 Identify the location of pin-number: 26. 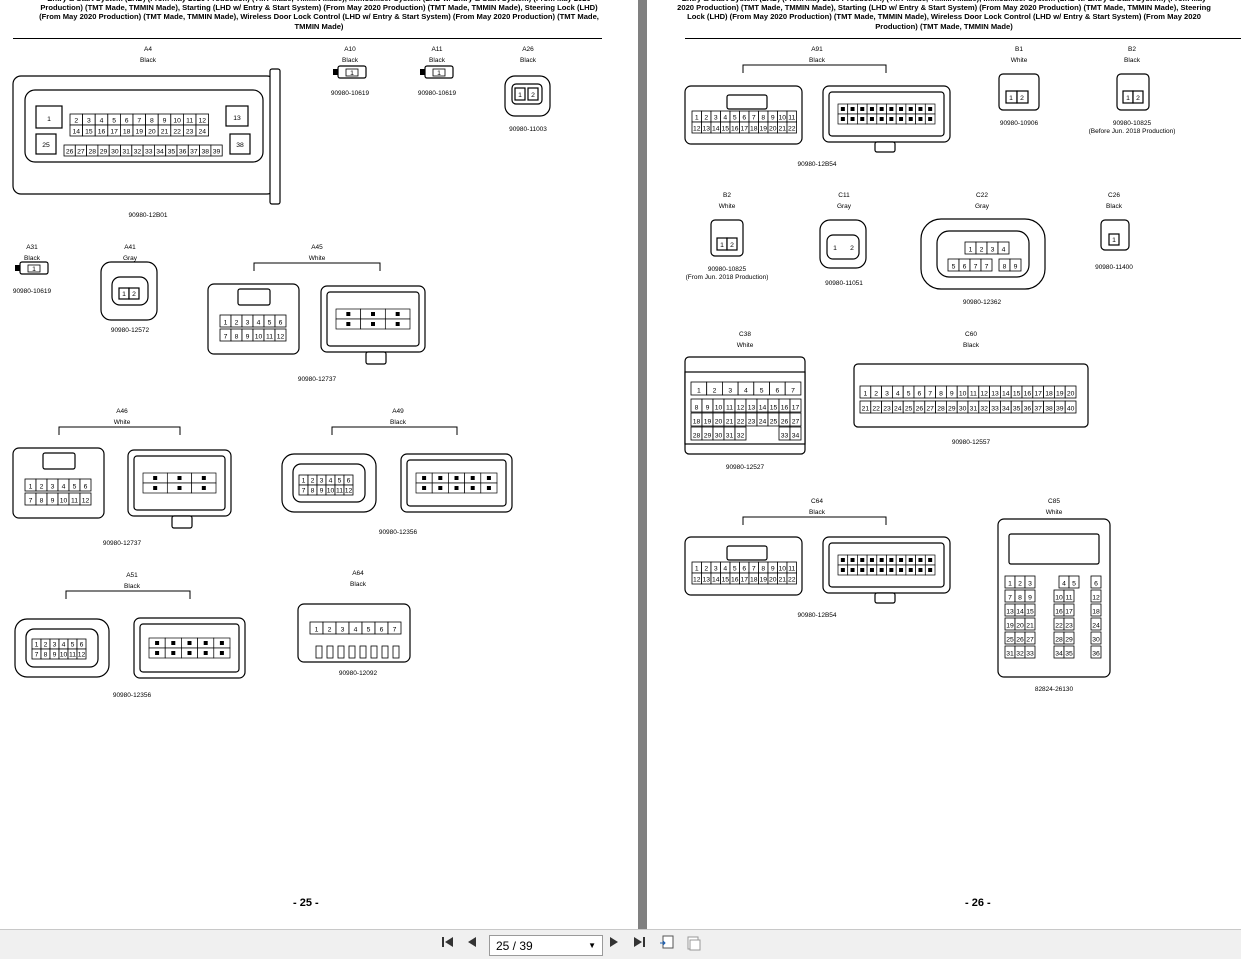
(920, 409).